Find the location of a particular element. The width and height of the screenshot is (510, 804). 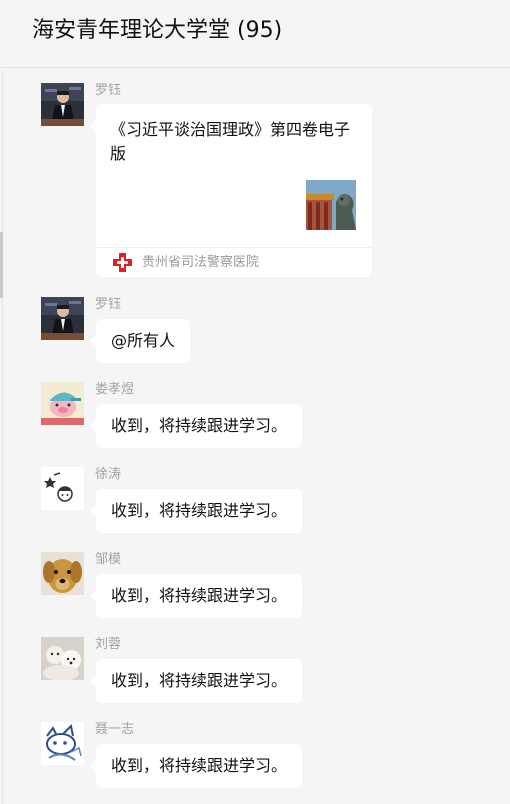

panel-divider is located at coordinates (2, 437).